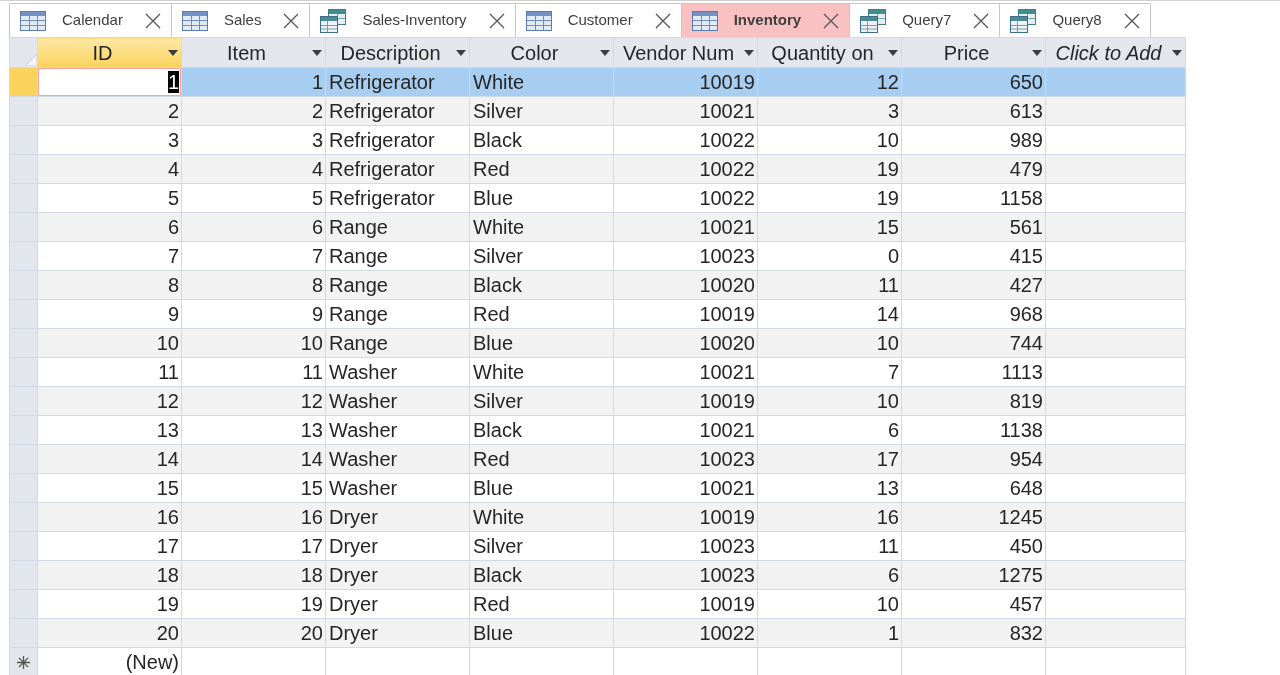 The width and height of the screenshot is (1280, 675). Describe the element at coordinates (253, 256) in the screenshot. I see `table-cell: 7` at that location.